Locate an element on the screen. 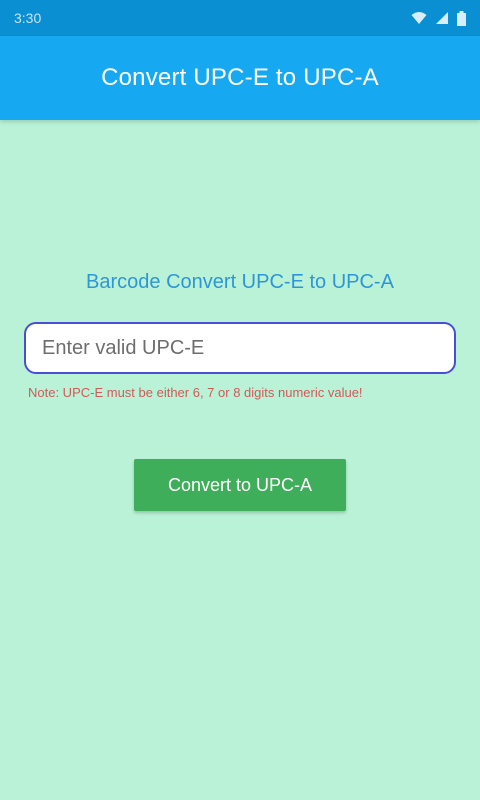 The height and width of the screenshot is (800, 480). upc-e-input is located at coordinates (240, 348).